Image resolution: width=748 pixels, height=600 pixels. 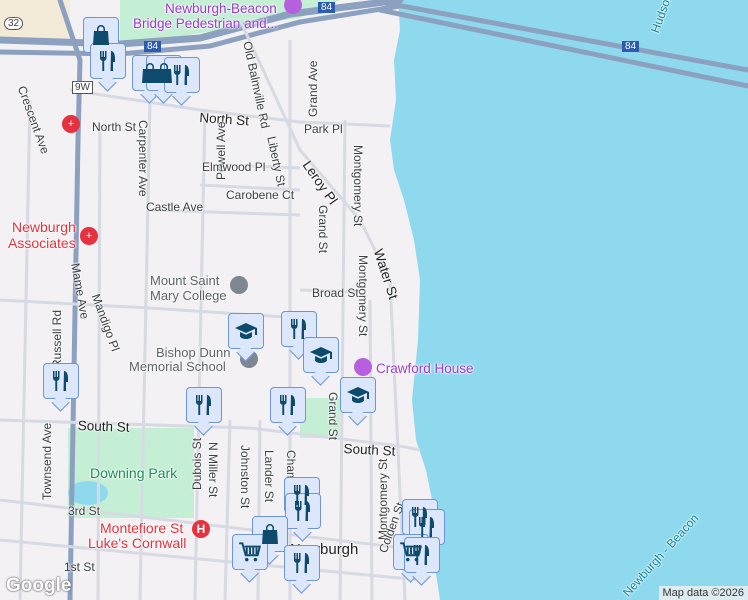 What do you see at coordinates (201, 529) in the screenshot?
I see `hospital-h-pin-icon: H` at bounding box center [201, 529].